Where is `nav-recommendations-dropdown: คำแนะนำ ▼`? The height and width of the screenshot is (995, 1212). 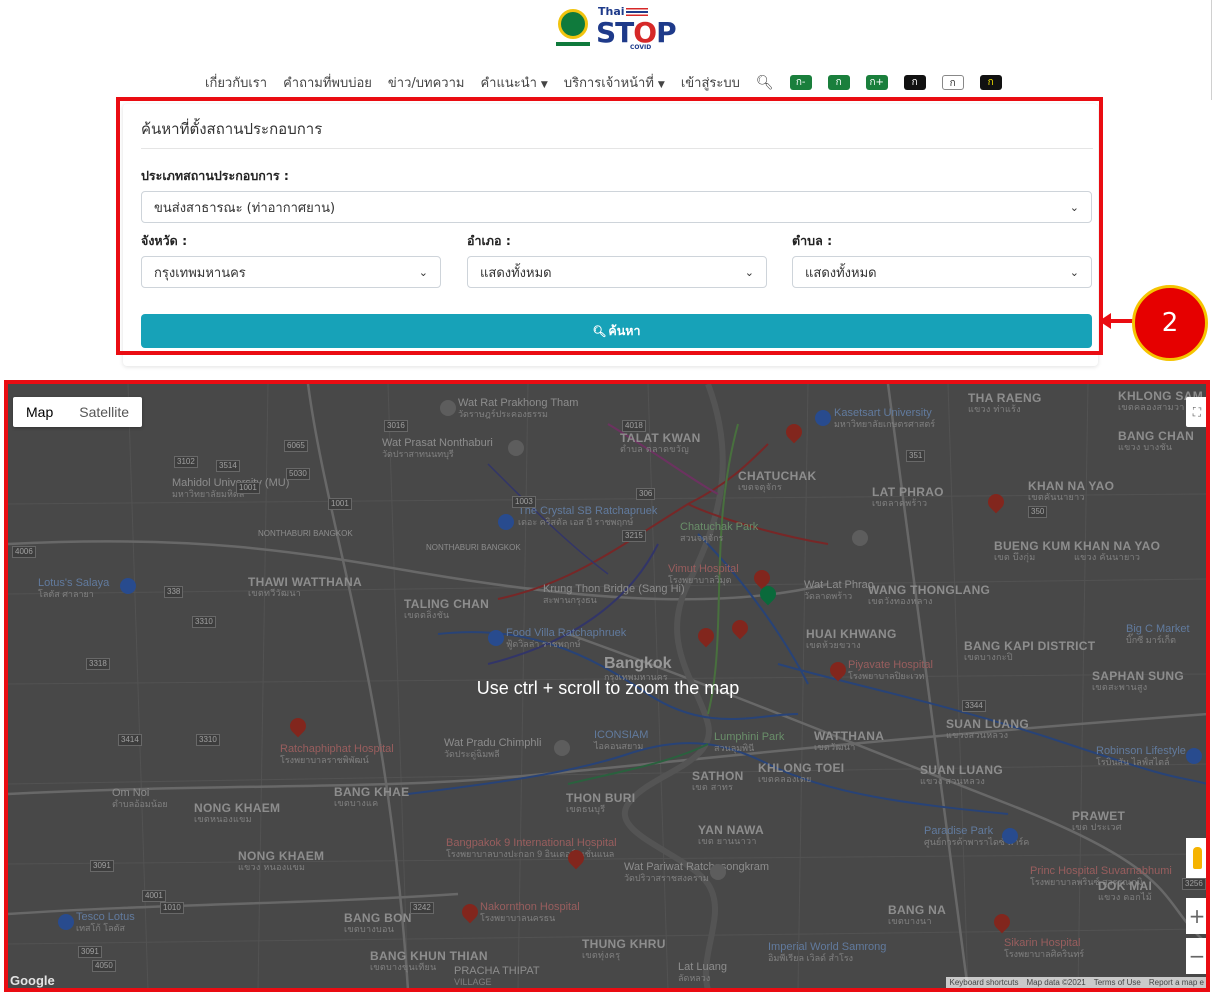 nav-recommendations-dropdown: คำแนะนำ ▼ is located at coordinates (513, 82).